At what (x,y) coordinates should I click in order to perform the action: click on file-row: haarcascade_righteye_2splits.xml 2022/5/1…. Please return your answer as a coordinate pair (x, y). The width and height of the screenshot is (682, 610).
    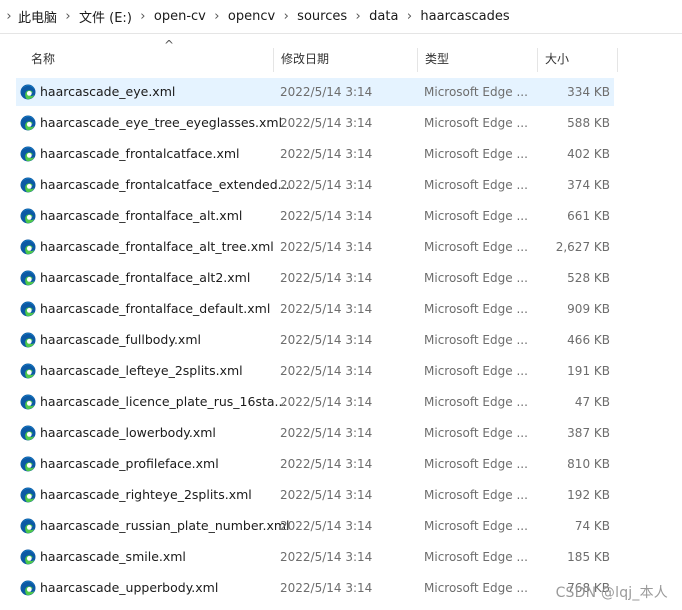
    Looking at the image, I should click on (315, 495).